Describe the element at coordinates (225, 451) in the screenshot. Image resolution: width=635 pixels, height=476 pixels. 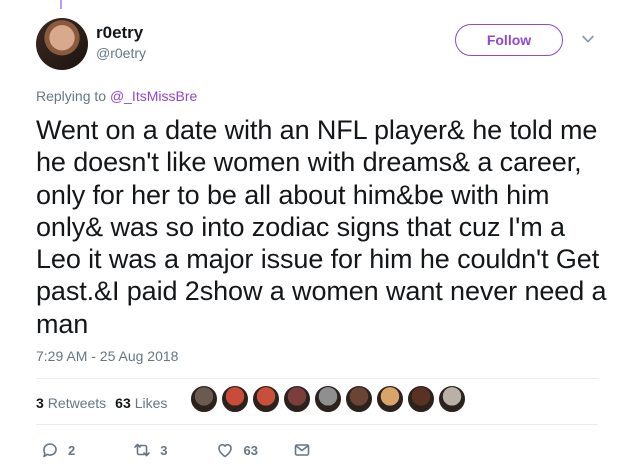
I see `heart-icon` at that location.